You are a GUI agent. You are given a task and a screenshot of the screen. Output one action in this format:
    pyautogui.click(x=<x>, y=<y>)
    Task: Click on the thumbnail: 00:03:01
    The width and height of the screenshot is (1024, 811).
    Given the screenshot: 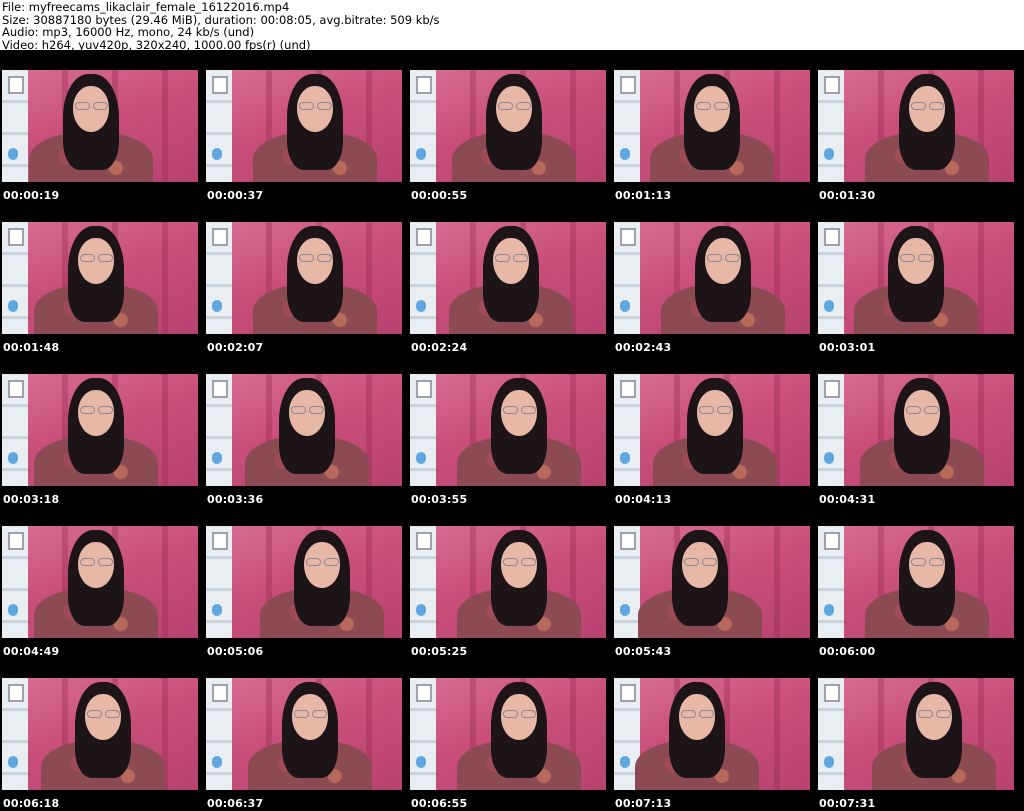 What is the action you would take?
    pyautogui.click(x=918, y=278)
    